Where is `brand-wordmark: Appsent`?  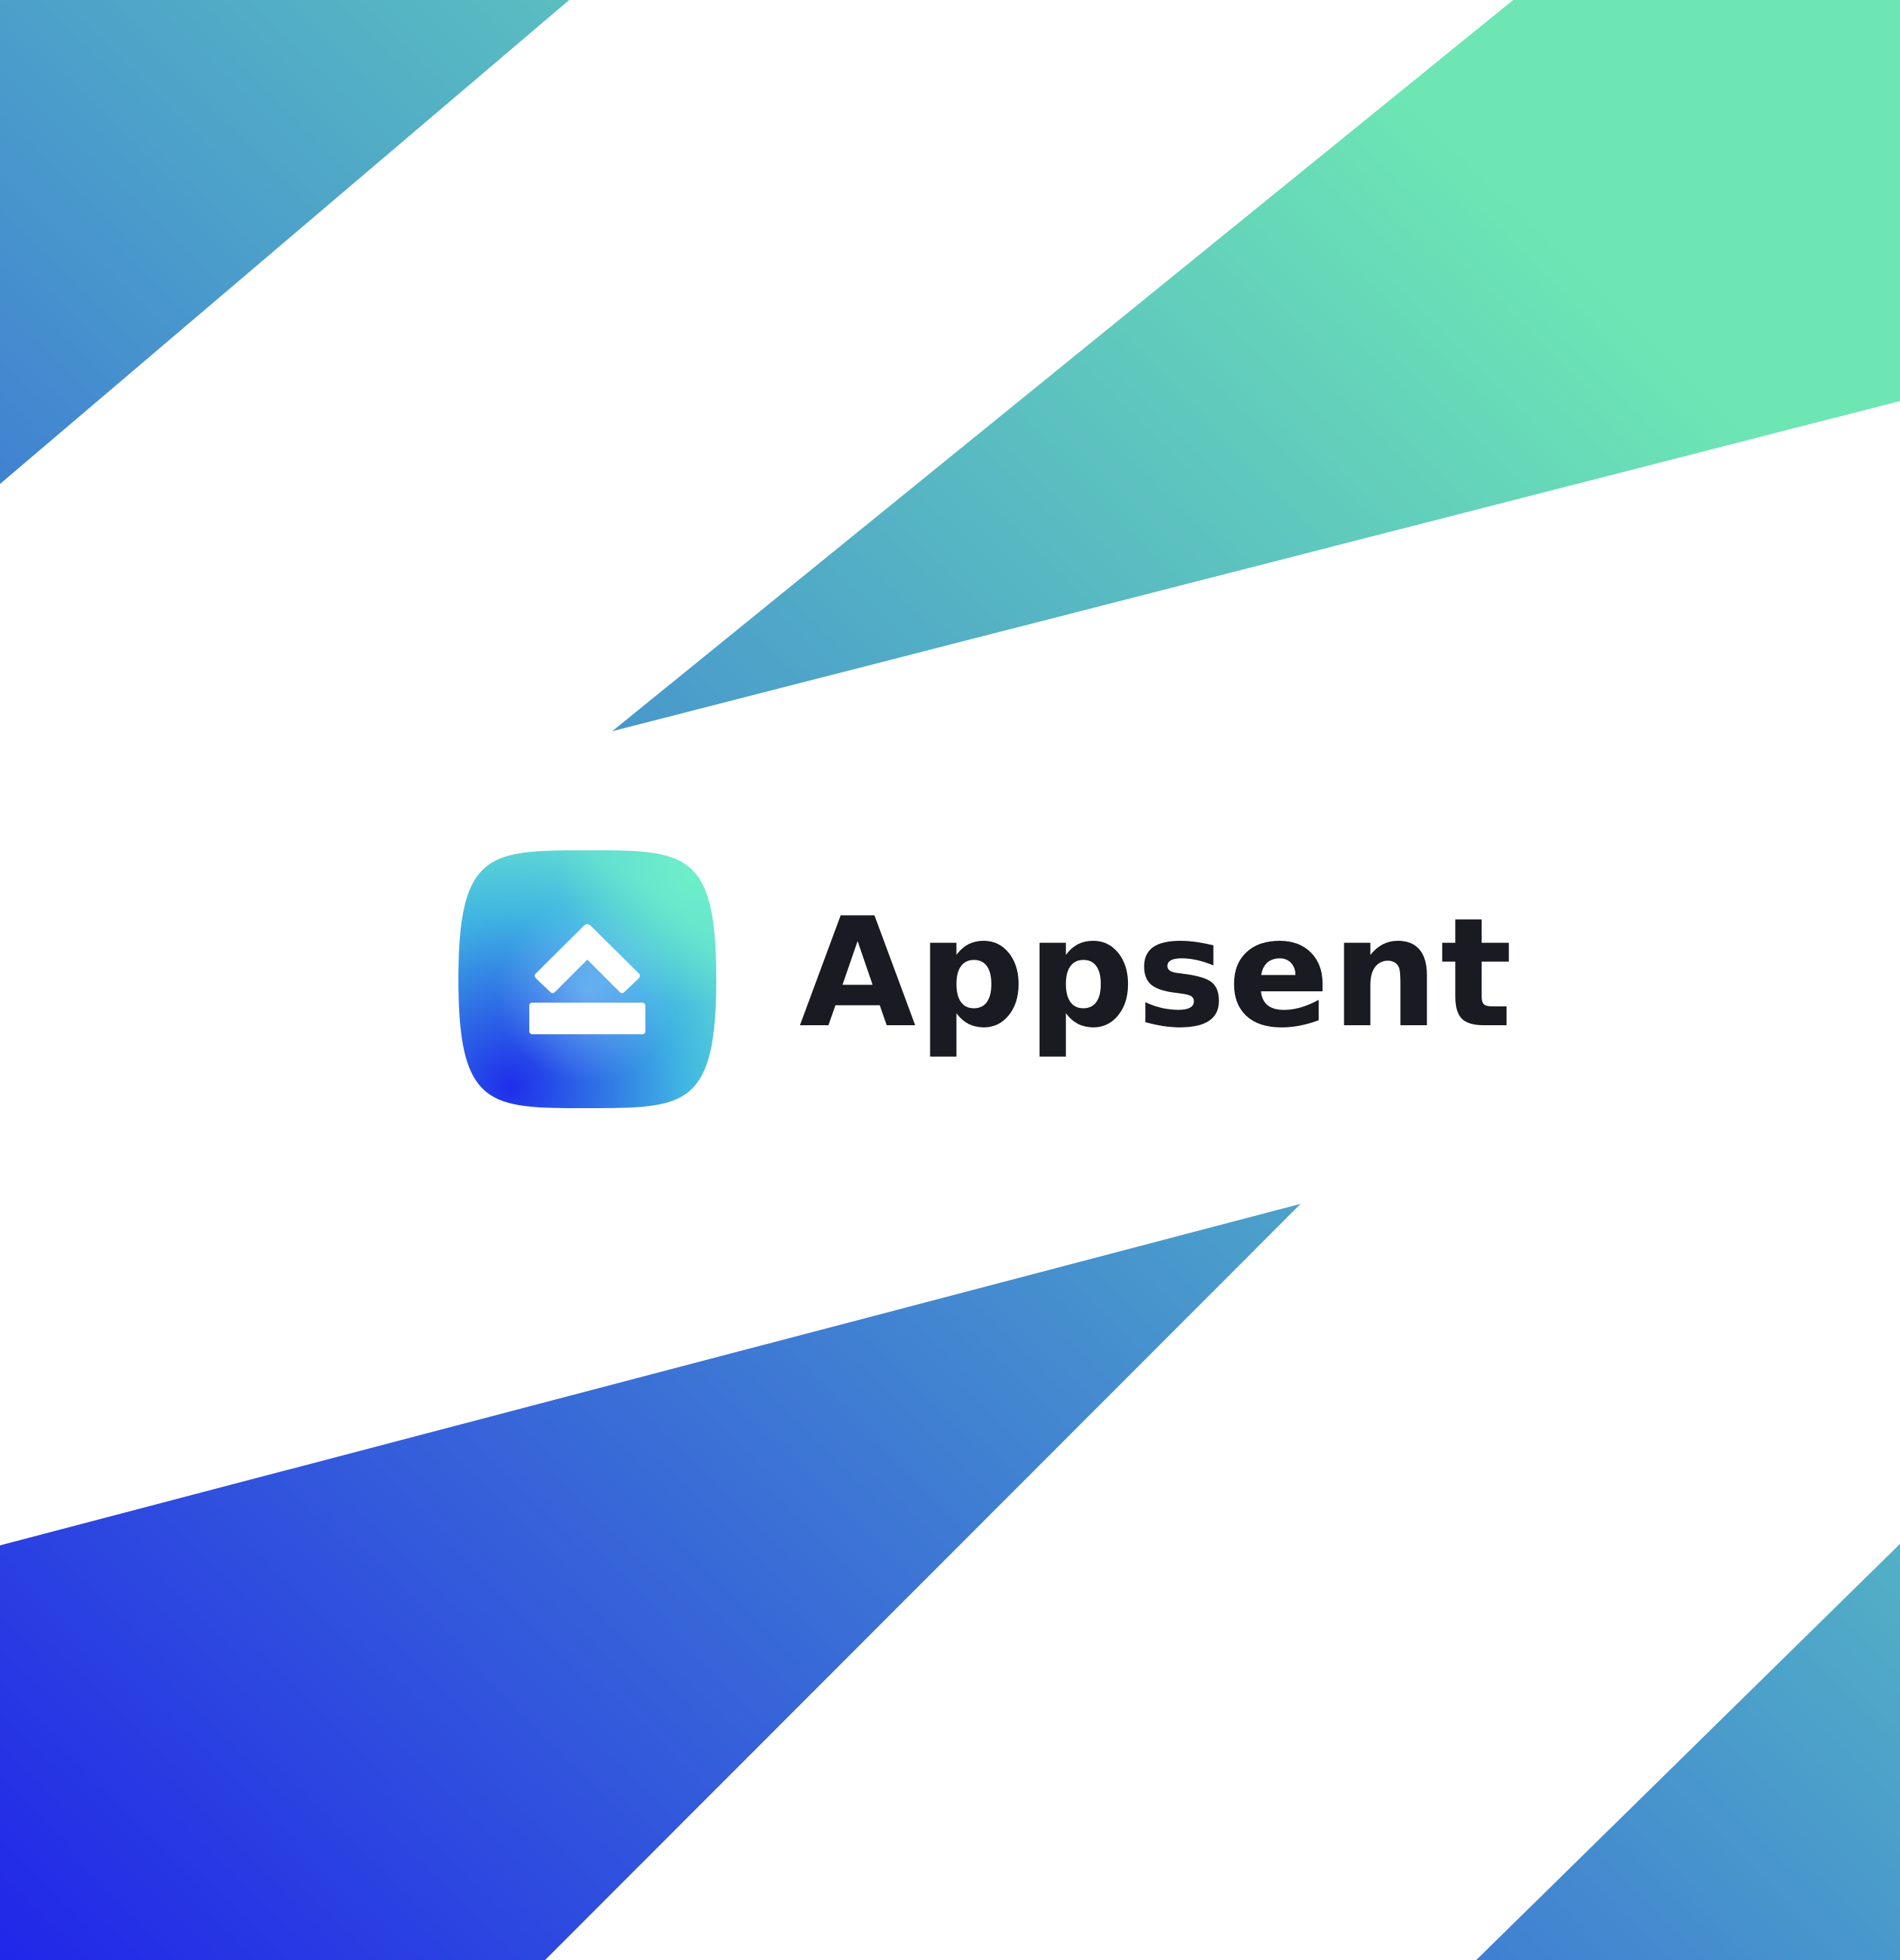 brand-wordmark: Appsent is located at coordinates (1156, 973).